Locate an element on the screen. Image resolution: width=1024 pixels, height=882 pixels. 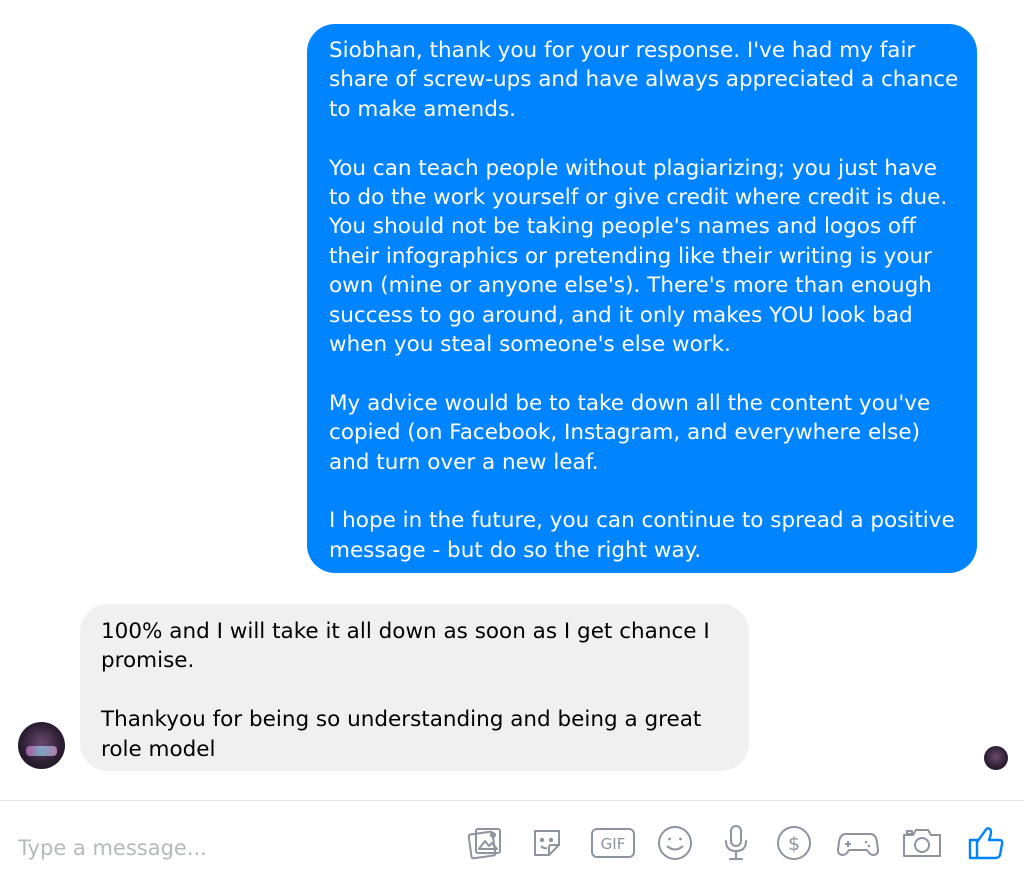
like-icon is located at coordinates (986, 843).